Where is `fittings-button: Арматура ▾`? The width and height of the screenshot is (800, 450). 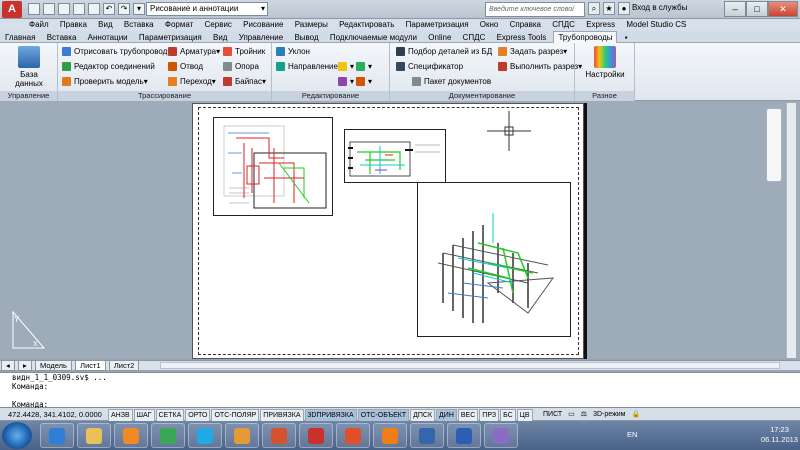
fittings-button: Арматура ▾ is located at coordinates (194, 51).